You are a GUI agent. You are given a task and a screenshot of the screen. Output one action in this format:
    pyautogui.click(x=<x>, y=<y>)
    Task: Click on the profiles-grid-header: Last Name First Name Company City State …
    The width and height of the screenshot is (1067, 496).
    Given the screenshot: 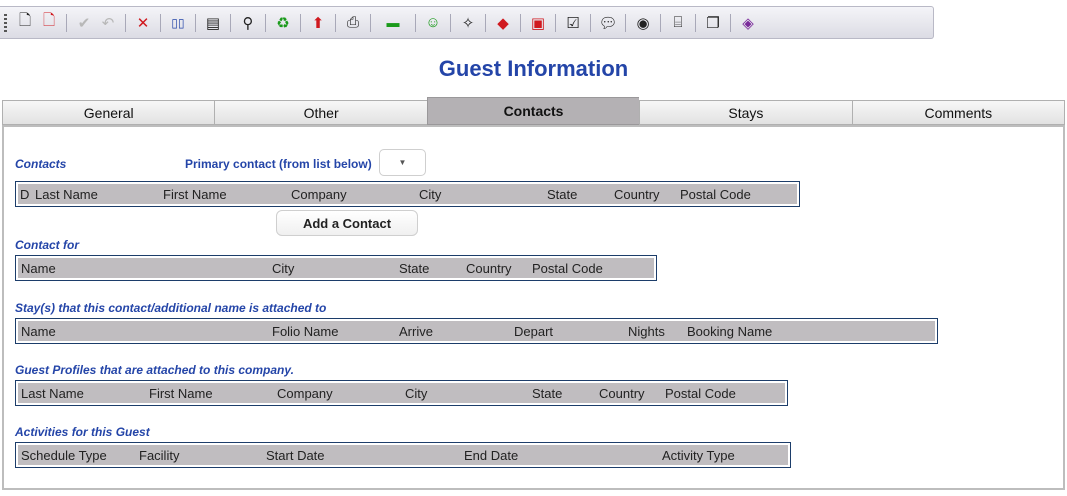 What is the action you would take?
    pyautogui.click(x=401, y=393)
    